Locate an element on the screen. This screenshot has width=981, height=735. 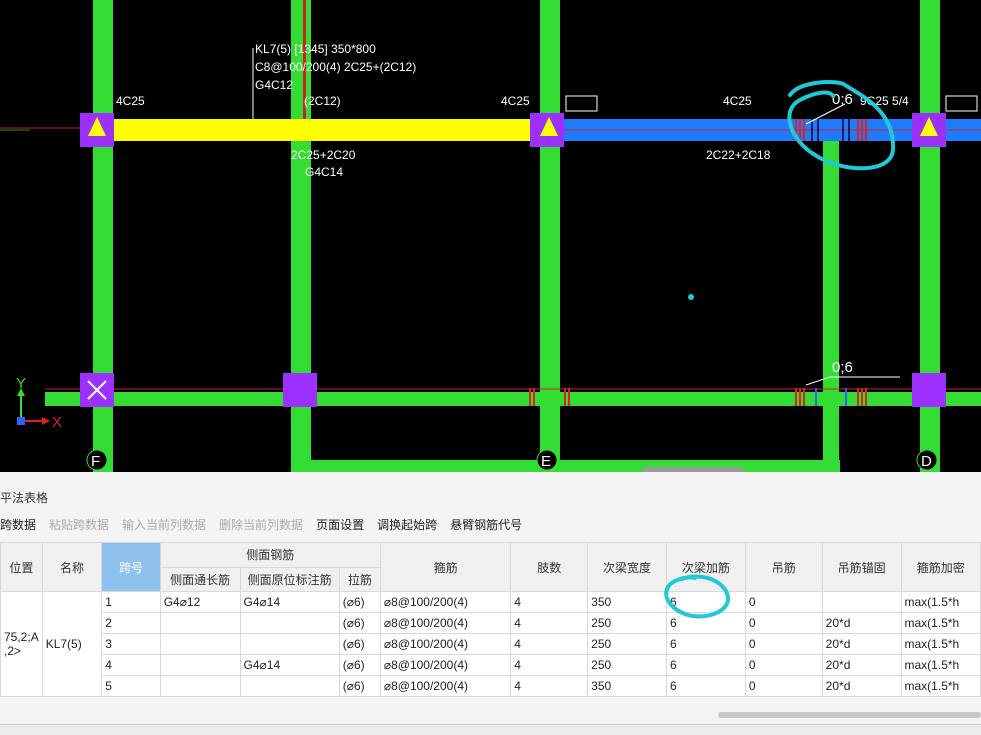
wall-mid-left is located at coordinates (301, 306).